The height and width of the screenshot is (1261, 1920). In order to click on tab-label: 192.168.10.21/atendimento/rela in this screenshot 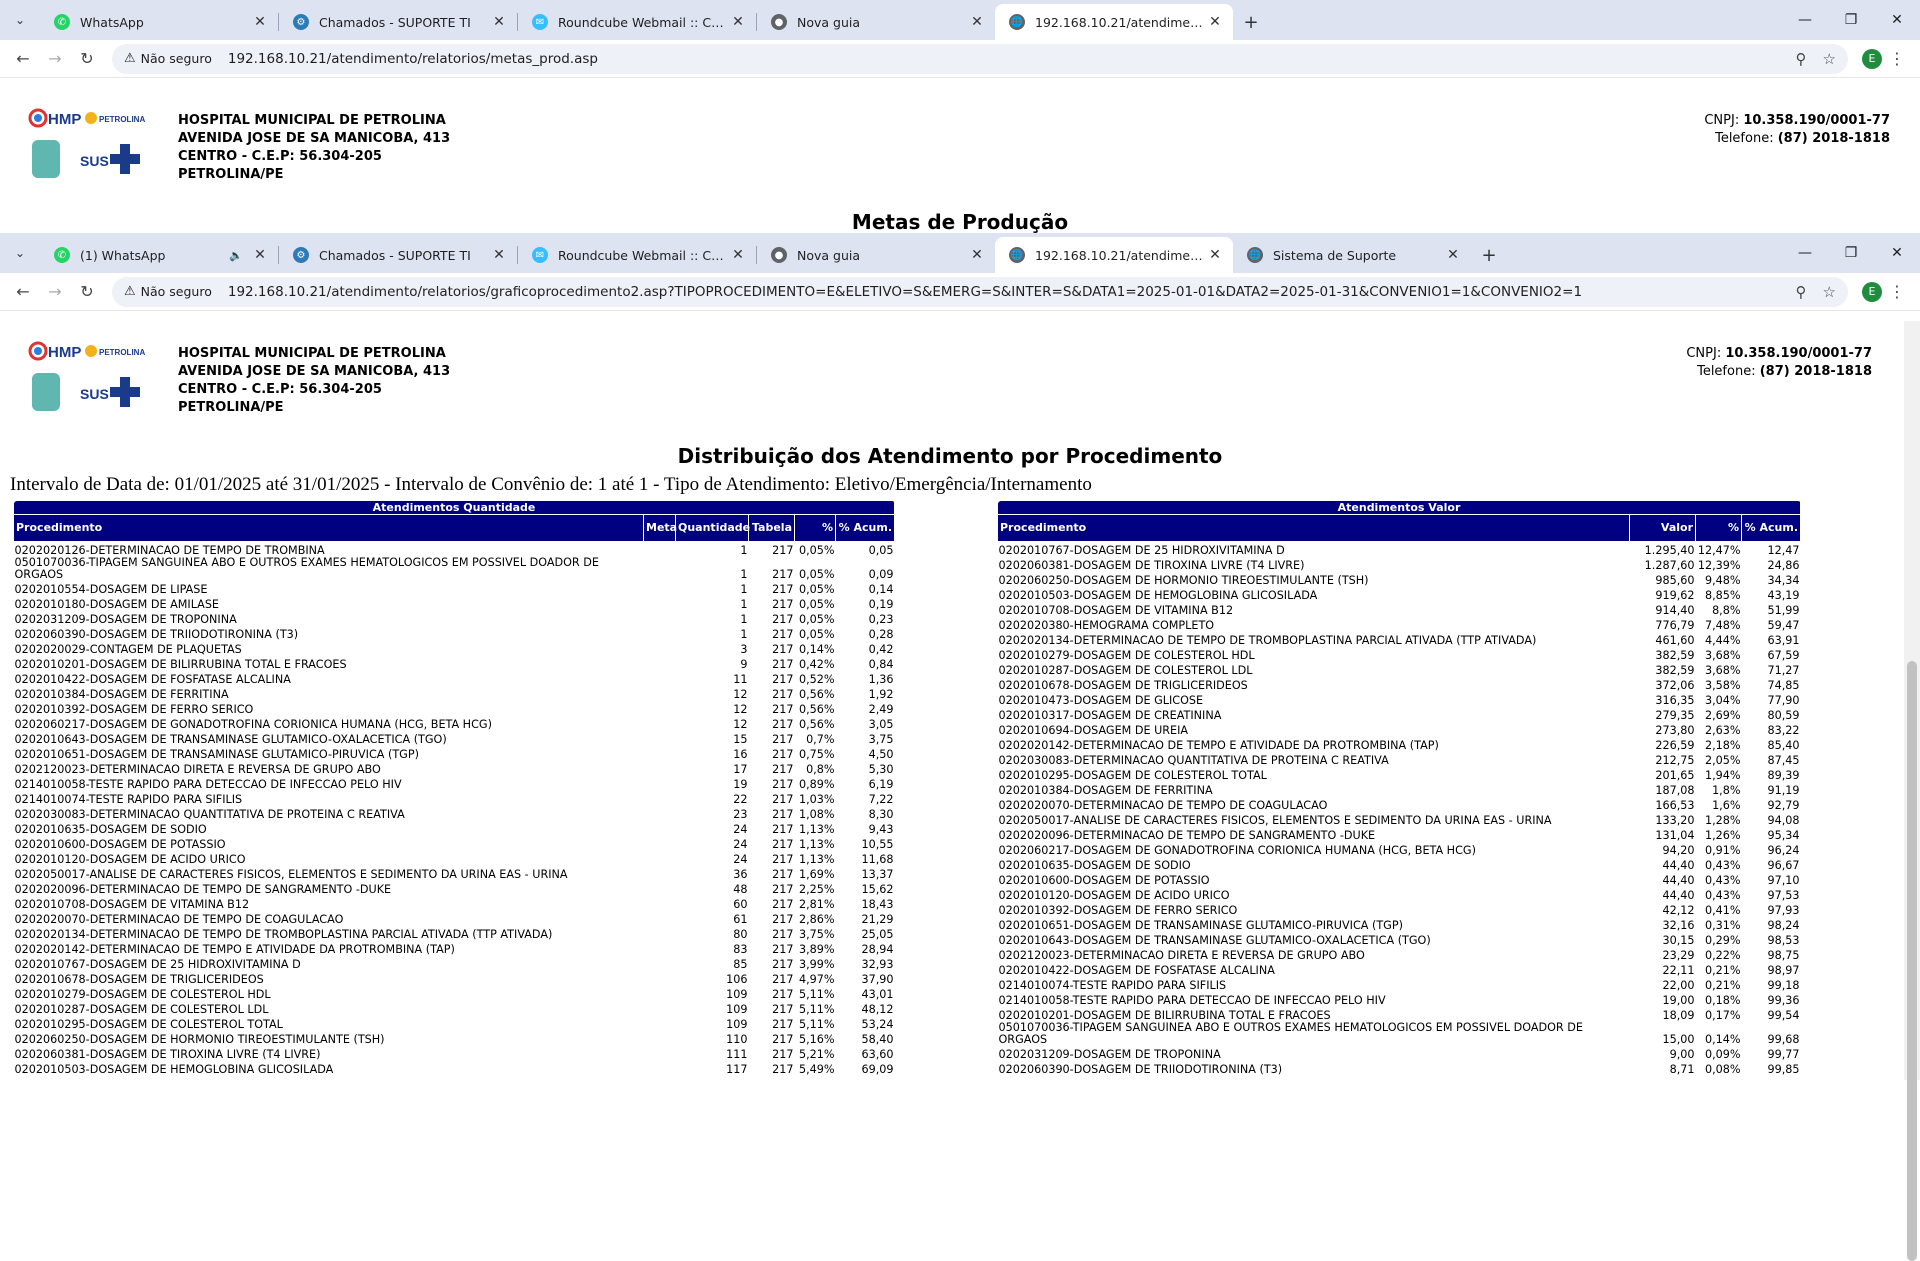, I will do `click(1121, 22)`.